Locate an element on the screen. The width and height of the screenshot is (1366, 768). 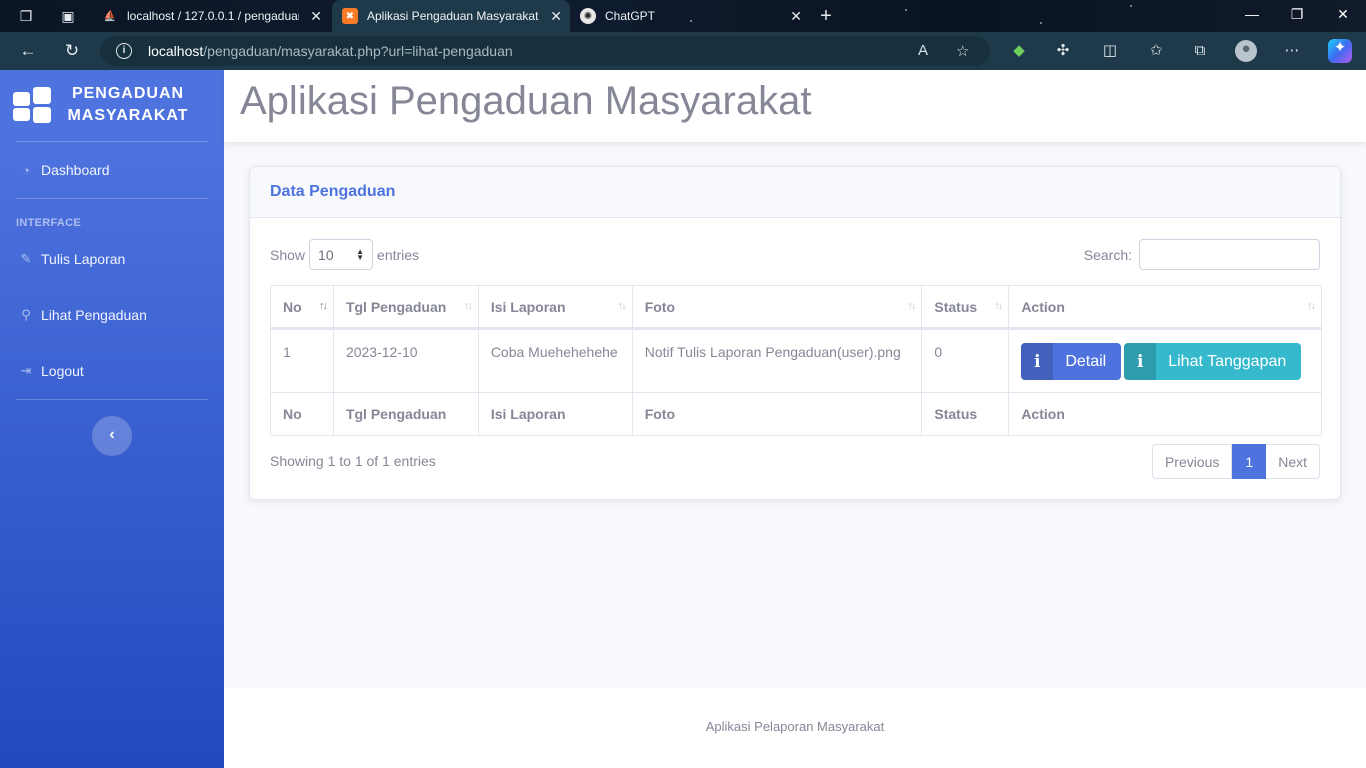
sidebar-item-label: Tulis Laporan is located at coordinates (83, 259).